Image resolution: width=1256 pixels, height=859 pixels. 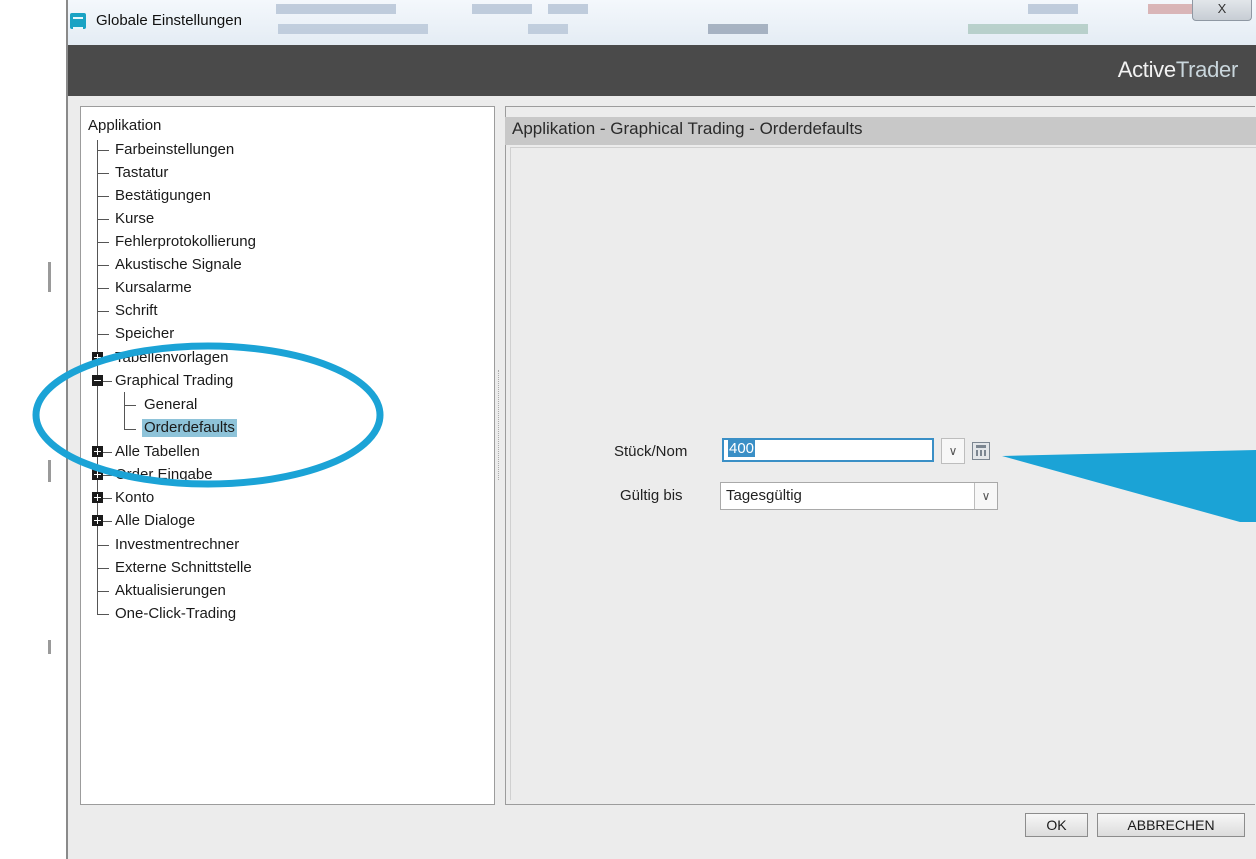 I want to click on tree-item-akustische-signale: Akustische Signale, so click(x=178, y=265).